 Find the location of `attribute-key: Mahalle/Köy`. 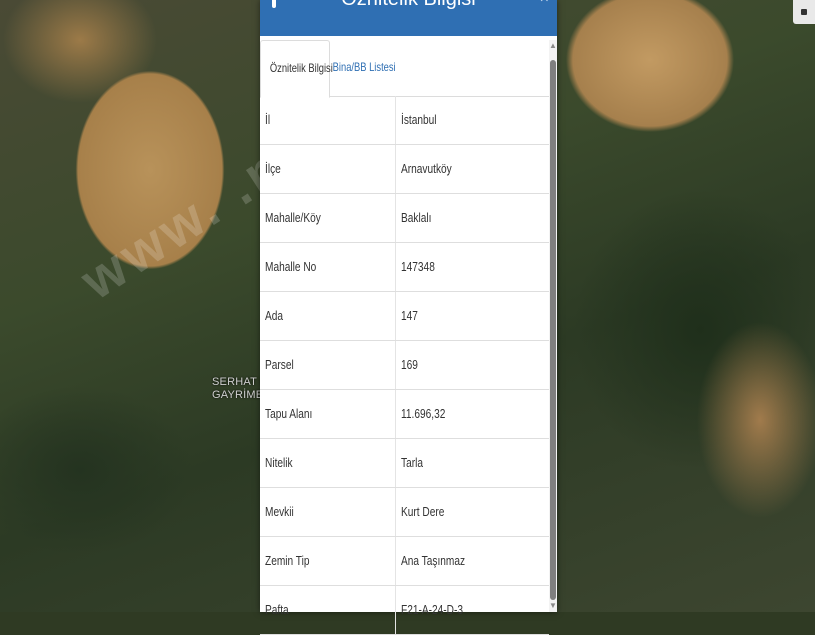

attribute-key: Mahalle/Köy is located at coordinates (293, 217).